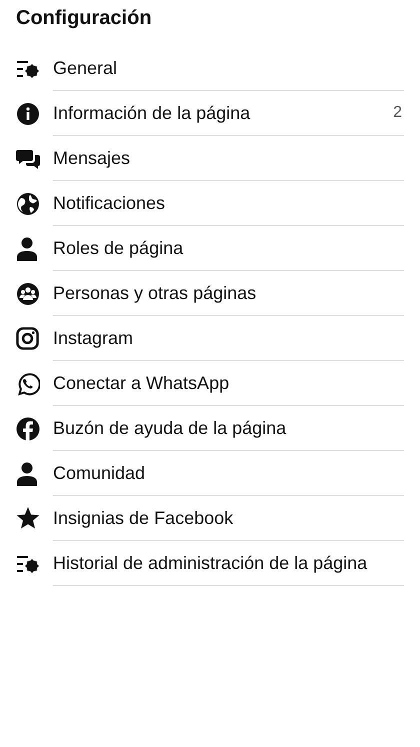 The width and height of the screenshot is (420, 747). I want to click on info-icon, so click(28, 114).